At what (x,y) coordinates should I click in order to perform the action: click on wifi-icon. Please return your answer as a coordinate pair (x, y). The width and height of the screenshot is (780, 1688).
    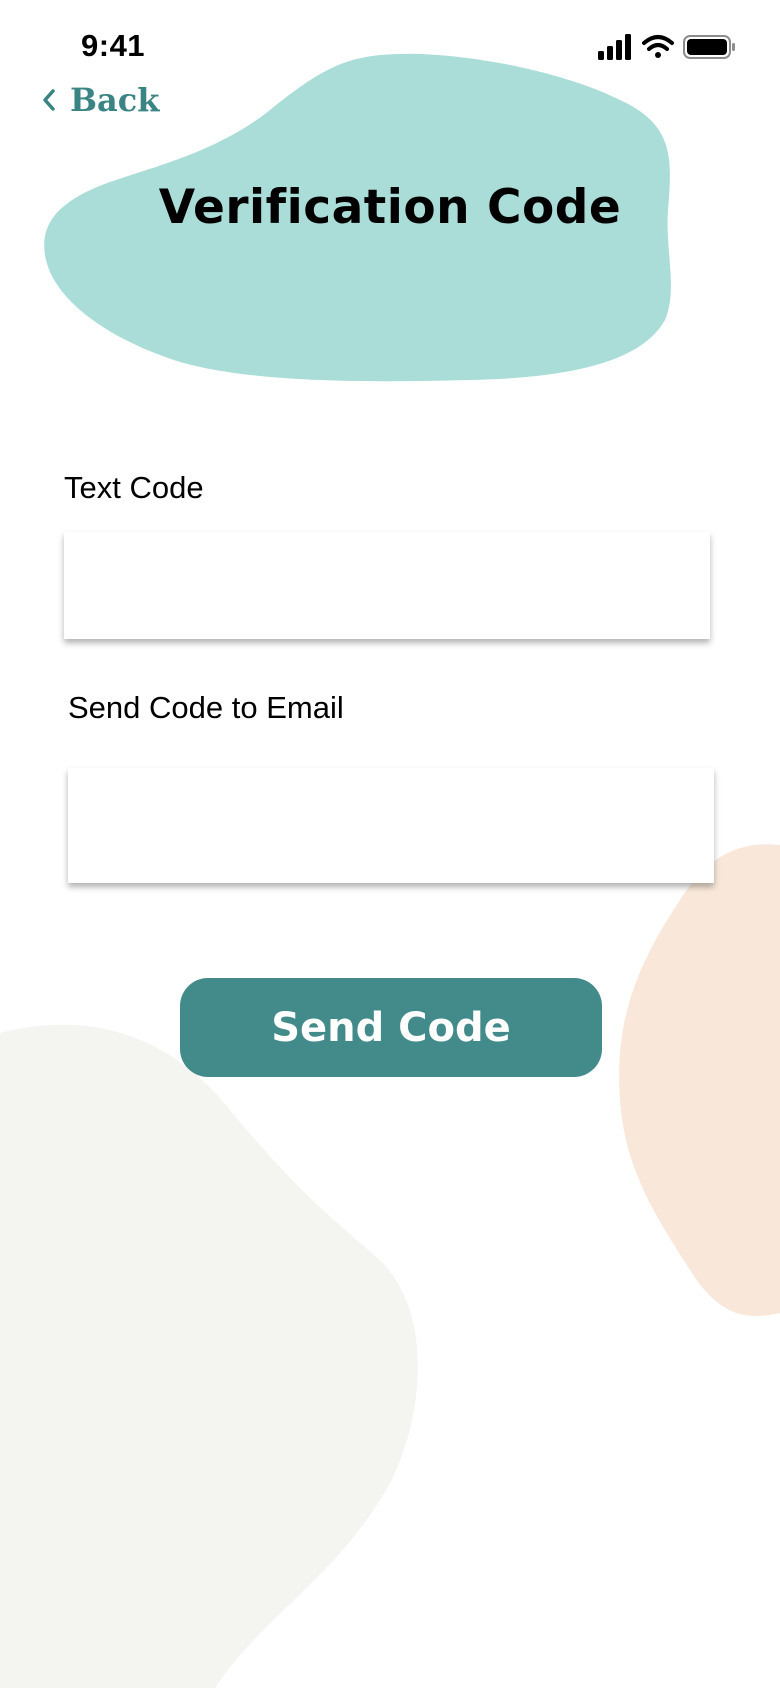
    Looking at the image, I should click on (658, 46).